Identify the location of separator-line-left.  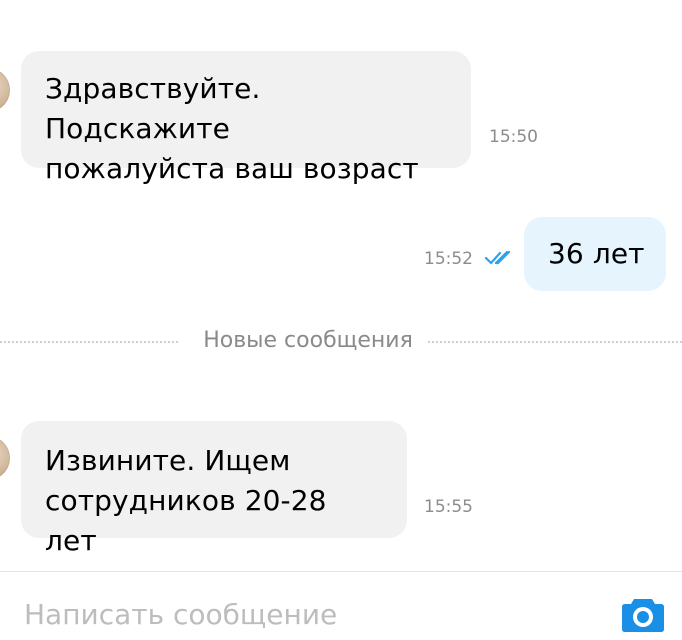
(89, 342).